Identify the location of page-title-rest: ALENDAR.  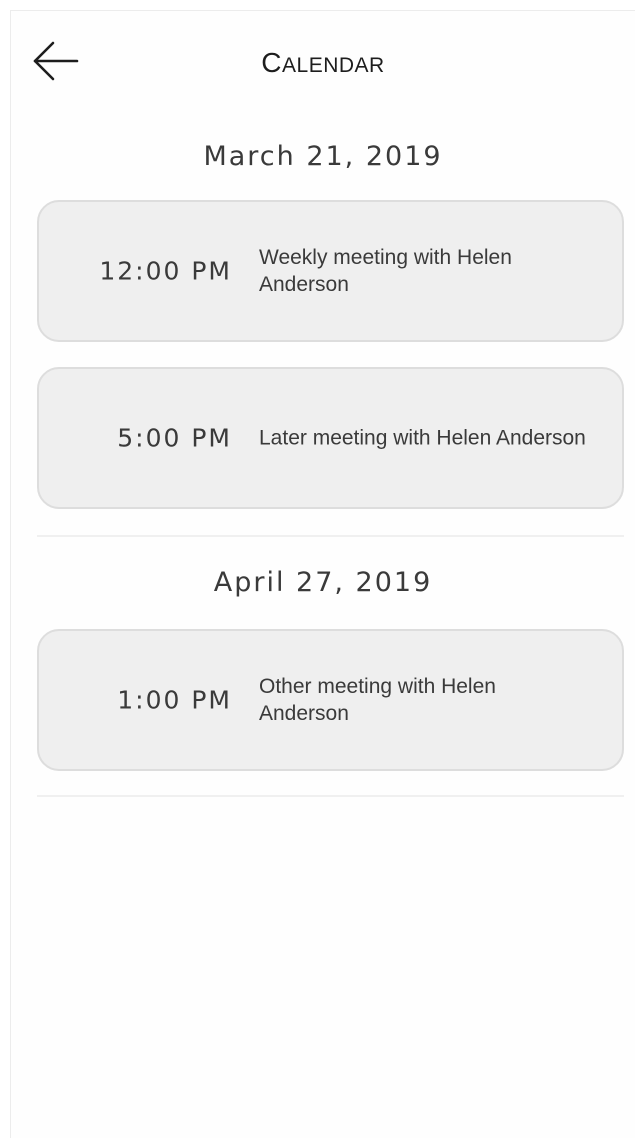
(333, 65).